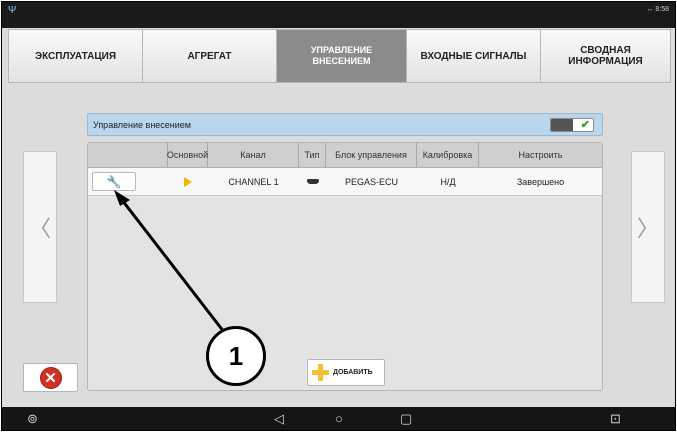 This screenshot has height=432, width=677. I want to click on callout-number: 1, so click(236, 356).